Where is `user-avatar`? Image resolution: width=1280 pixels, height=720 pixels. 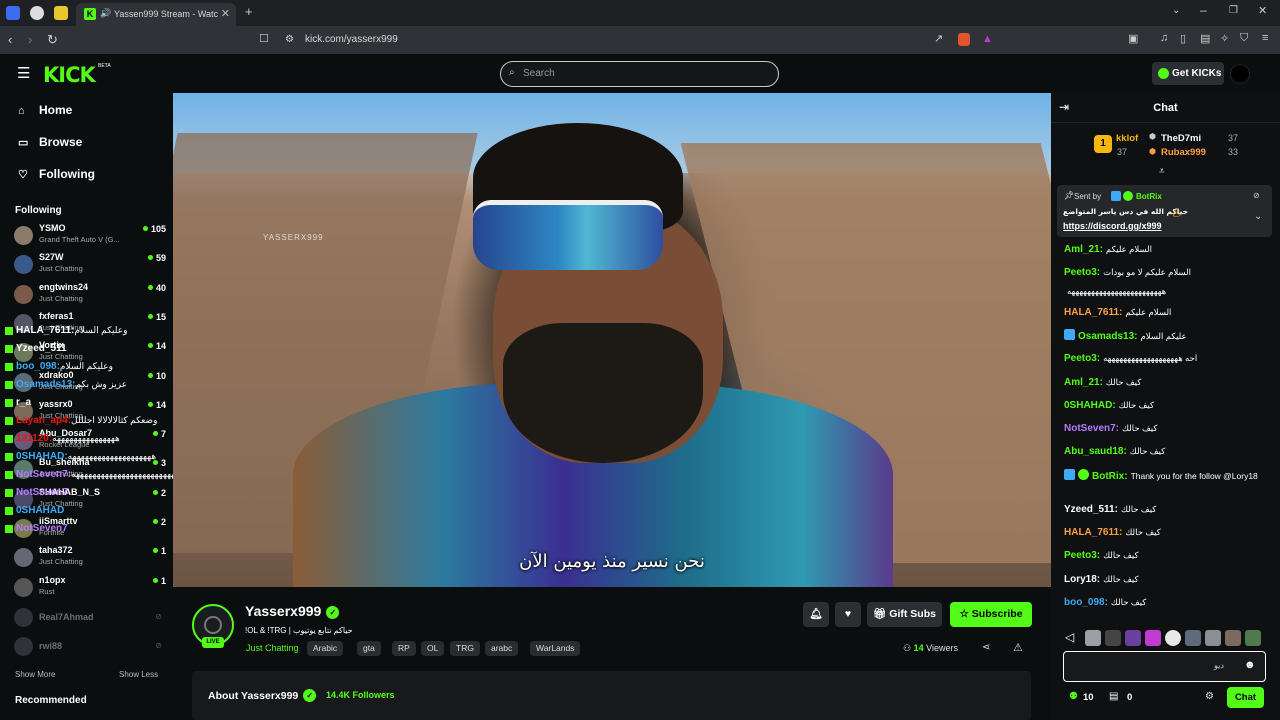 user-avatar is located at coordinates (1240, 74).